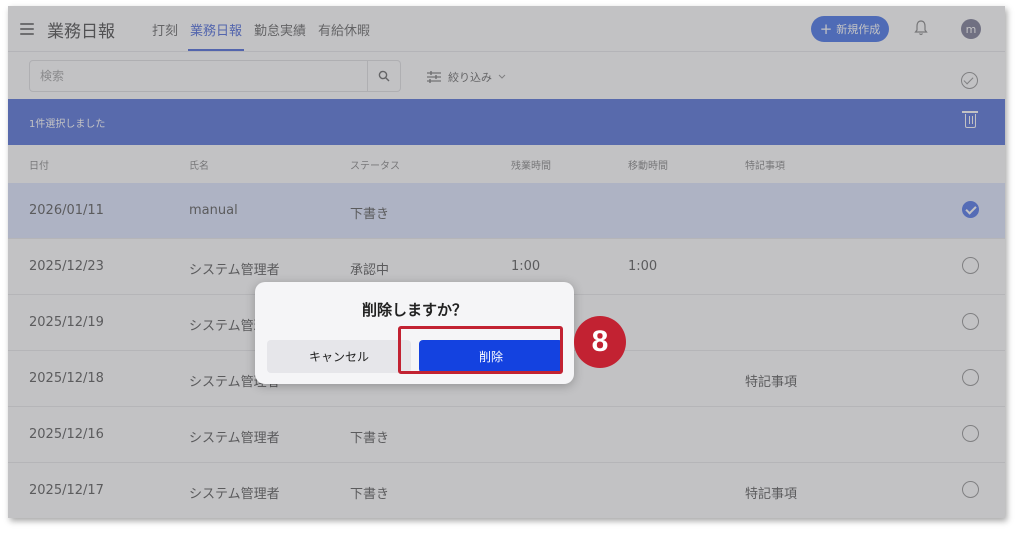 The width and height of the screenshot is (1024, 534). I want to click on step-number-badge: 8, so click(600, 342).